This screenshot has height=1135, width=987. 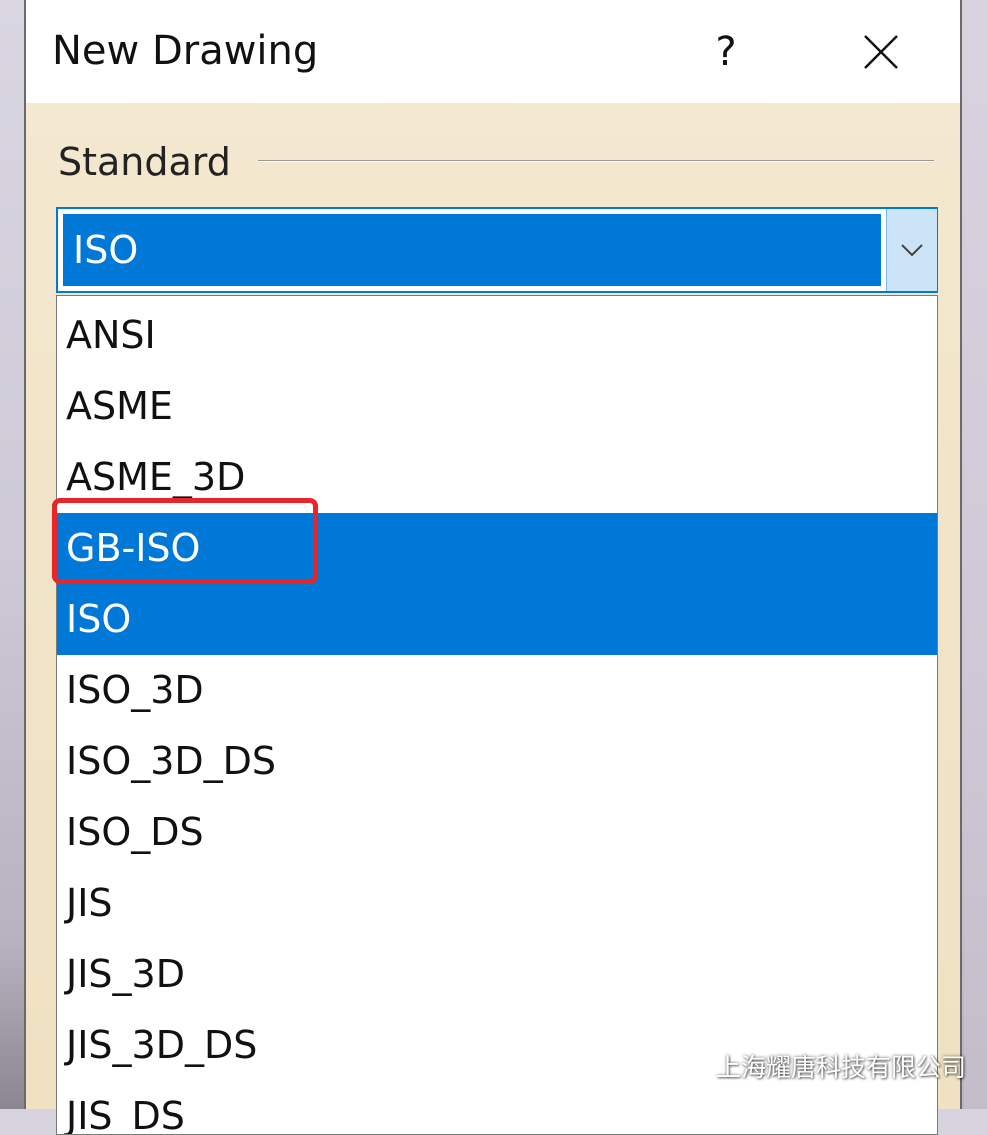 I want to click on standard-combobox-value: ISO, so click(x=472, y=250).